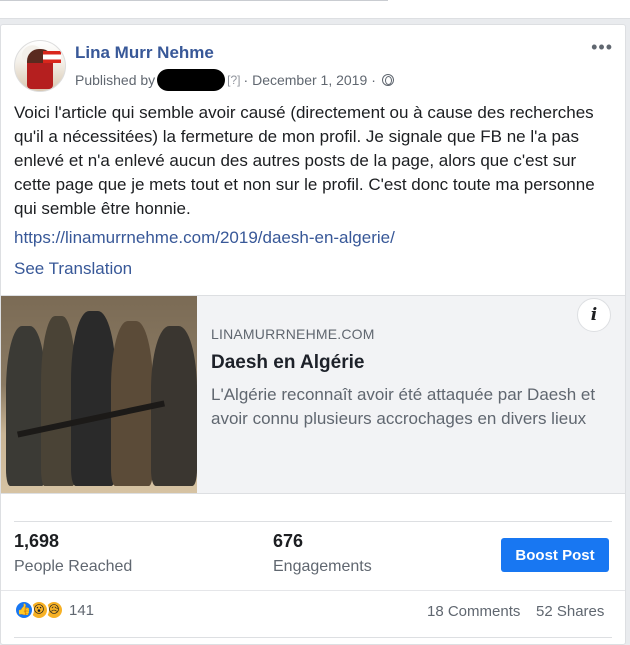  I want to click on published-by-label: Published by, so click(115, 80).